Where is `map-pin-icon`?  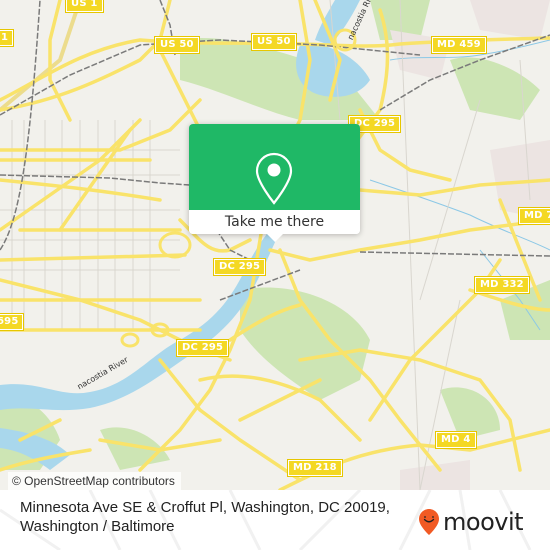
map-pin-icon is located at coordinates (274, 178).